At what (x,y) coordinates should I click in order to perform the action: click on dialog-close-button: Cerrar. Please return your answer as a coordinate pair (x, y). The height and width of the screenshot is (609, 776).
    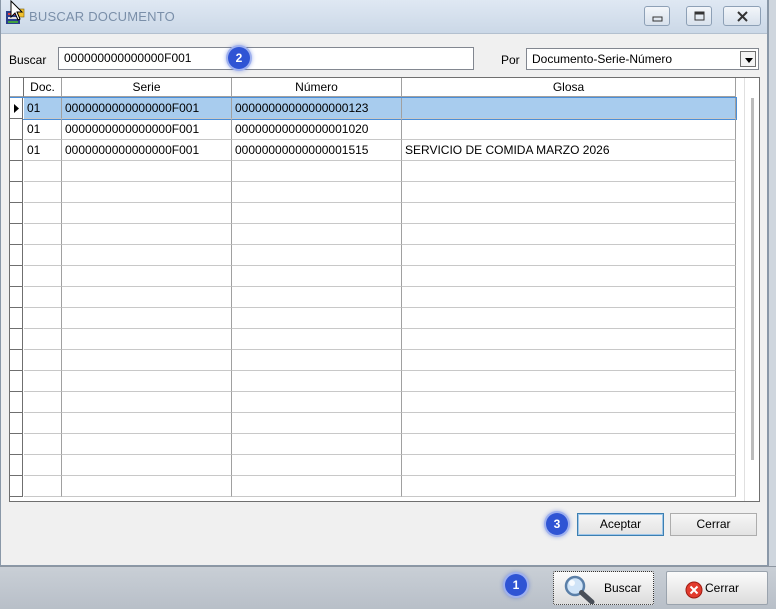
    Looking at the image, I should click on (713, 524).